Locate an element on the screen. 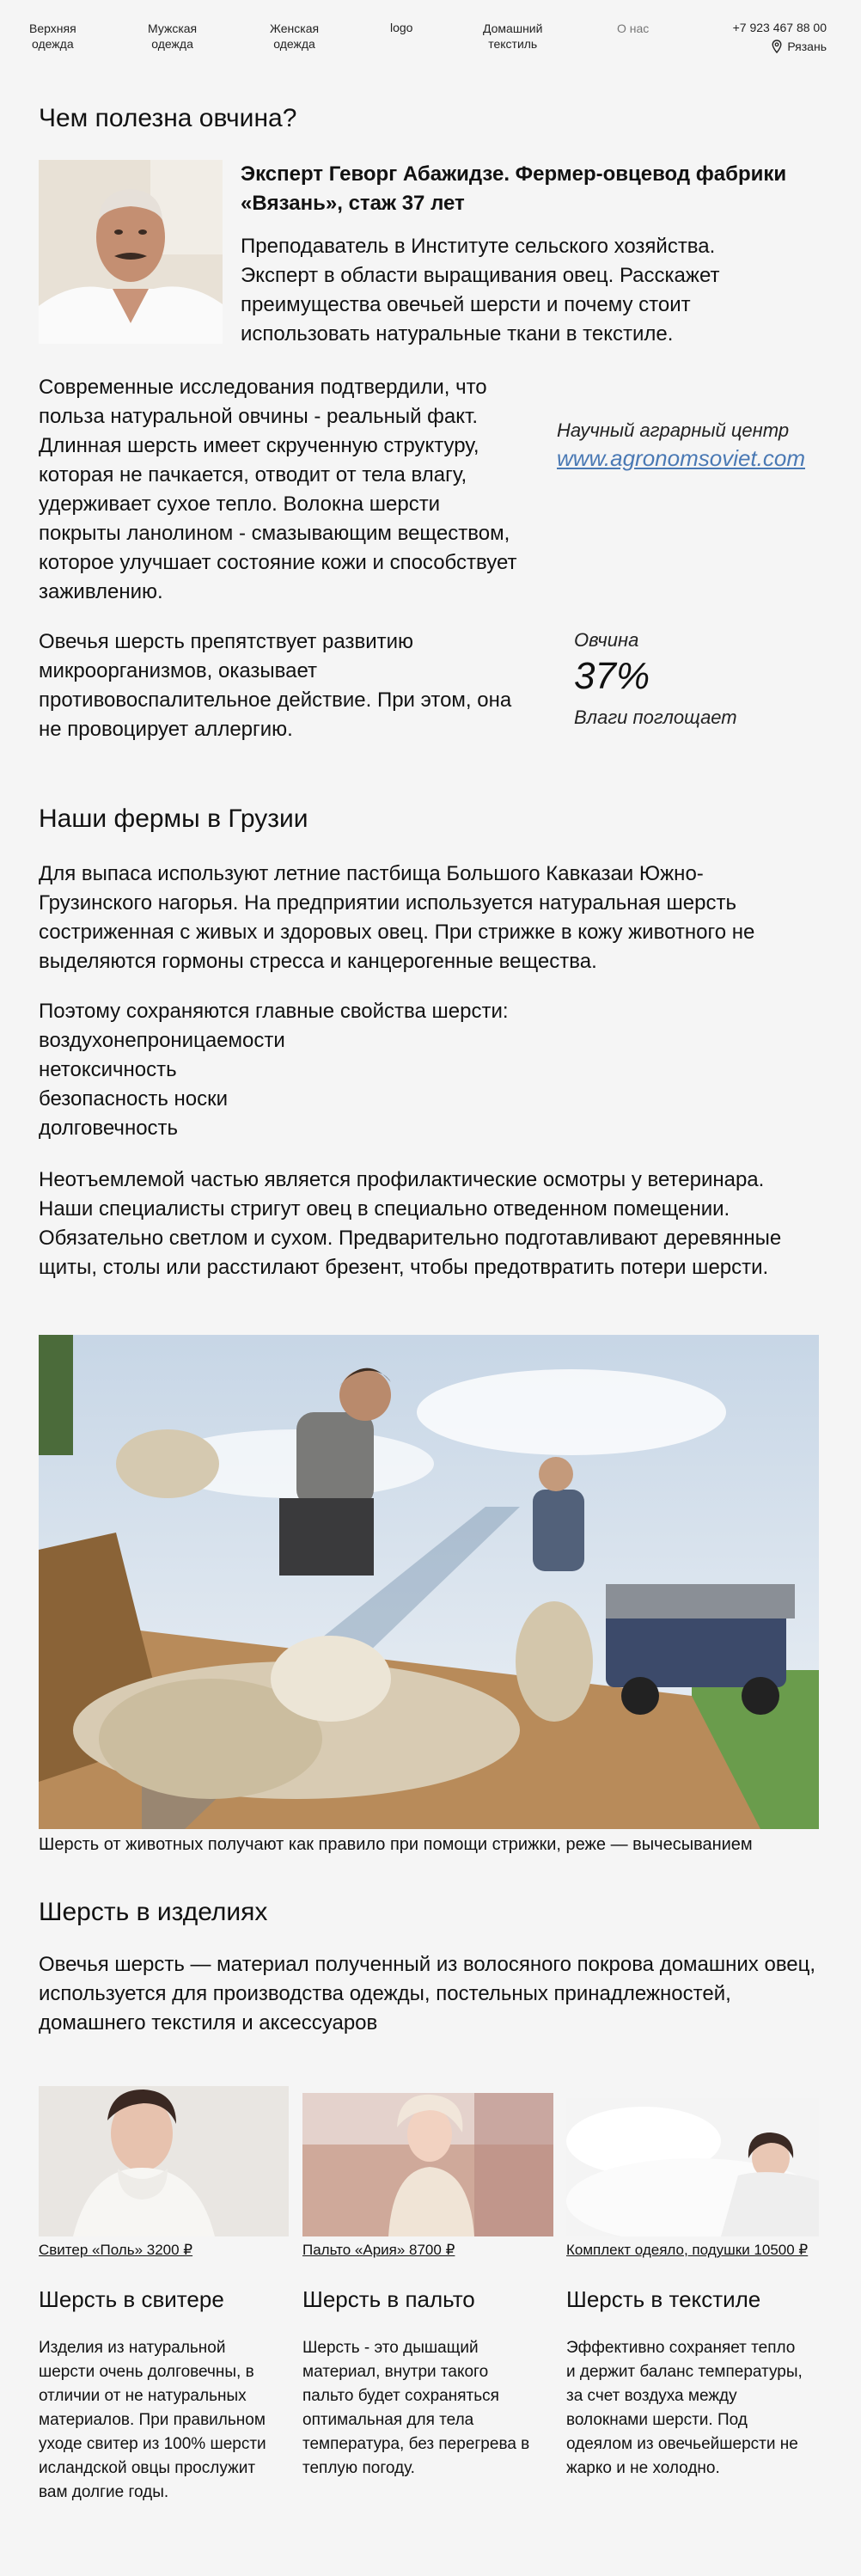  nav-item-label: Верхняя is located at coordinates (52, 28).